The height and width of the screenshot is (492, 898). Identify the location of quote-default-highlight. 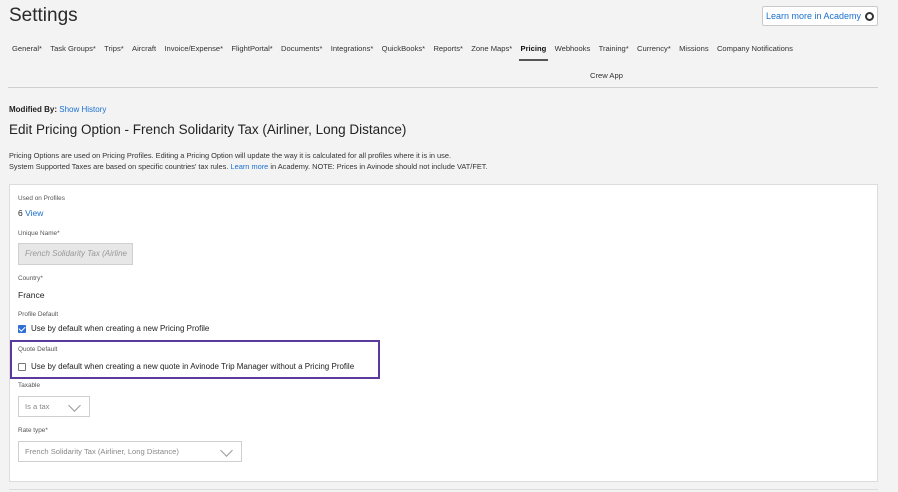
(195, 359).